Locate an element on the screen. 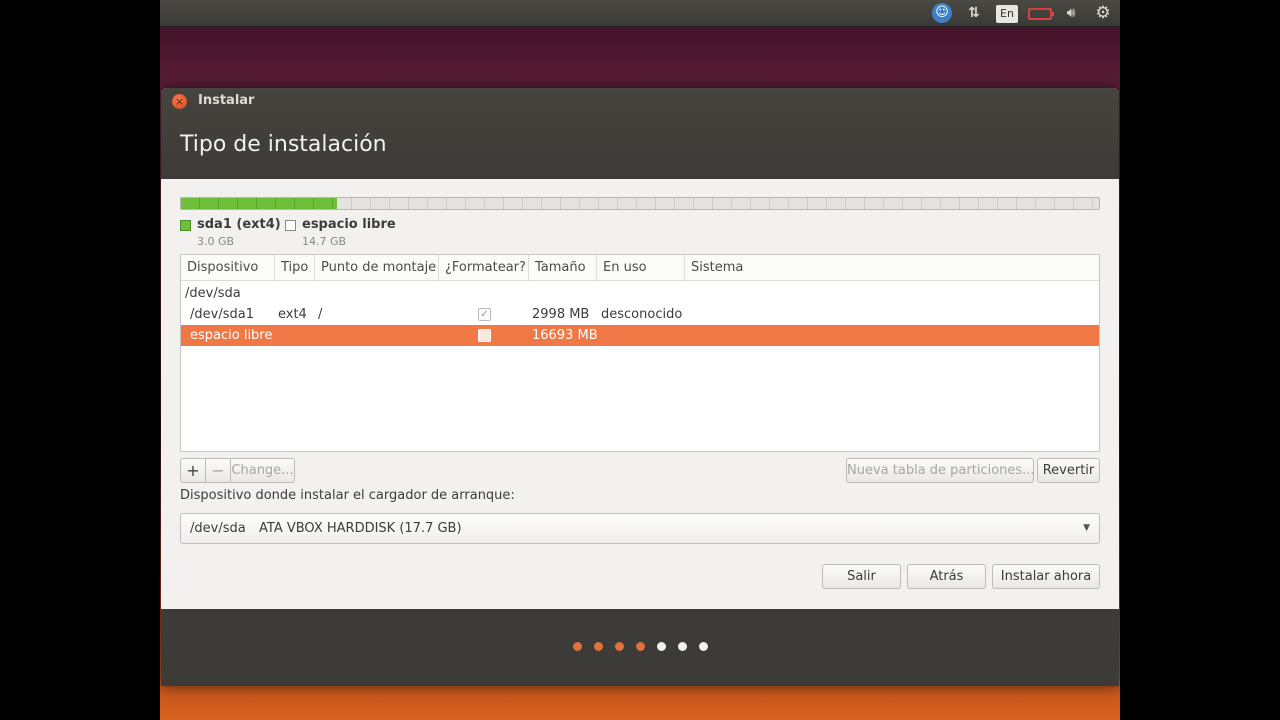 The width and height of the screenshot is (1280, 720). installer-footer is located at coordinates (640, 647).